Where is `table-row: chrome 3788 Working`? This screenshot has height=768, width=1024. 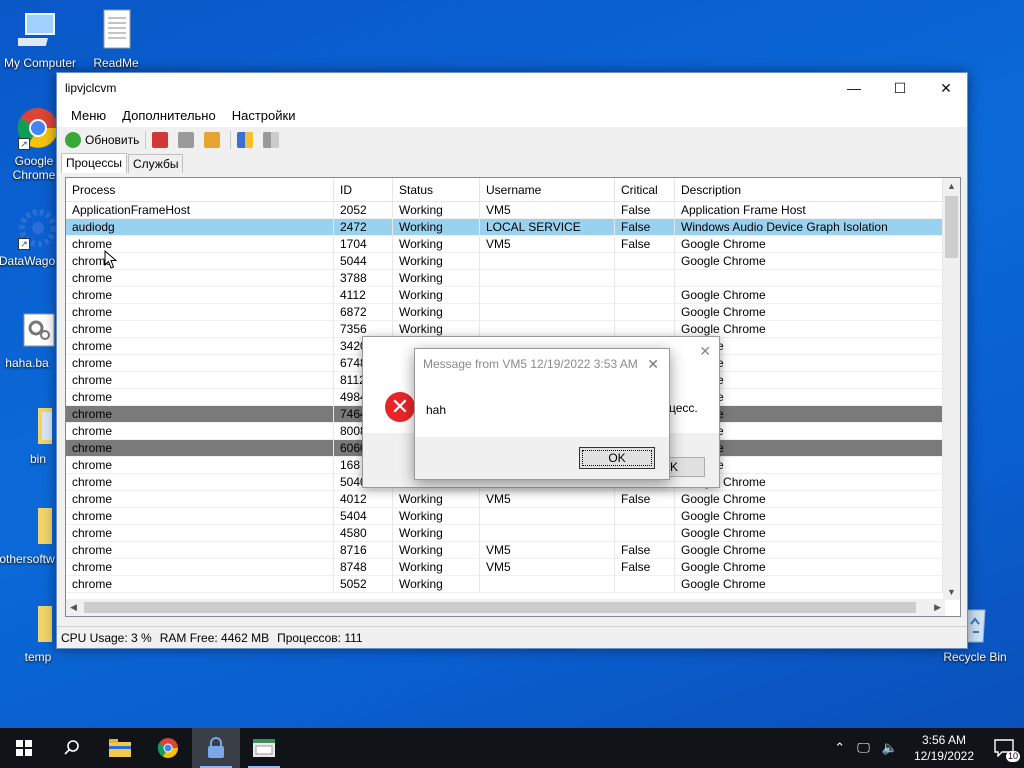 table-row: chrome 3788 Working is located at coordinates (513, 278).